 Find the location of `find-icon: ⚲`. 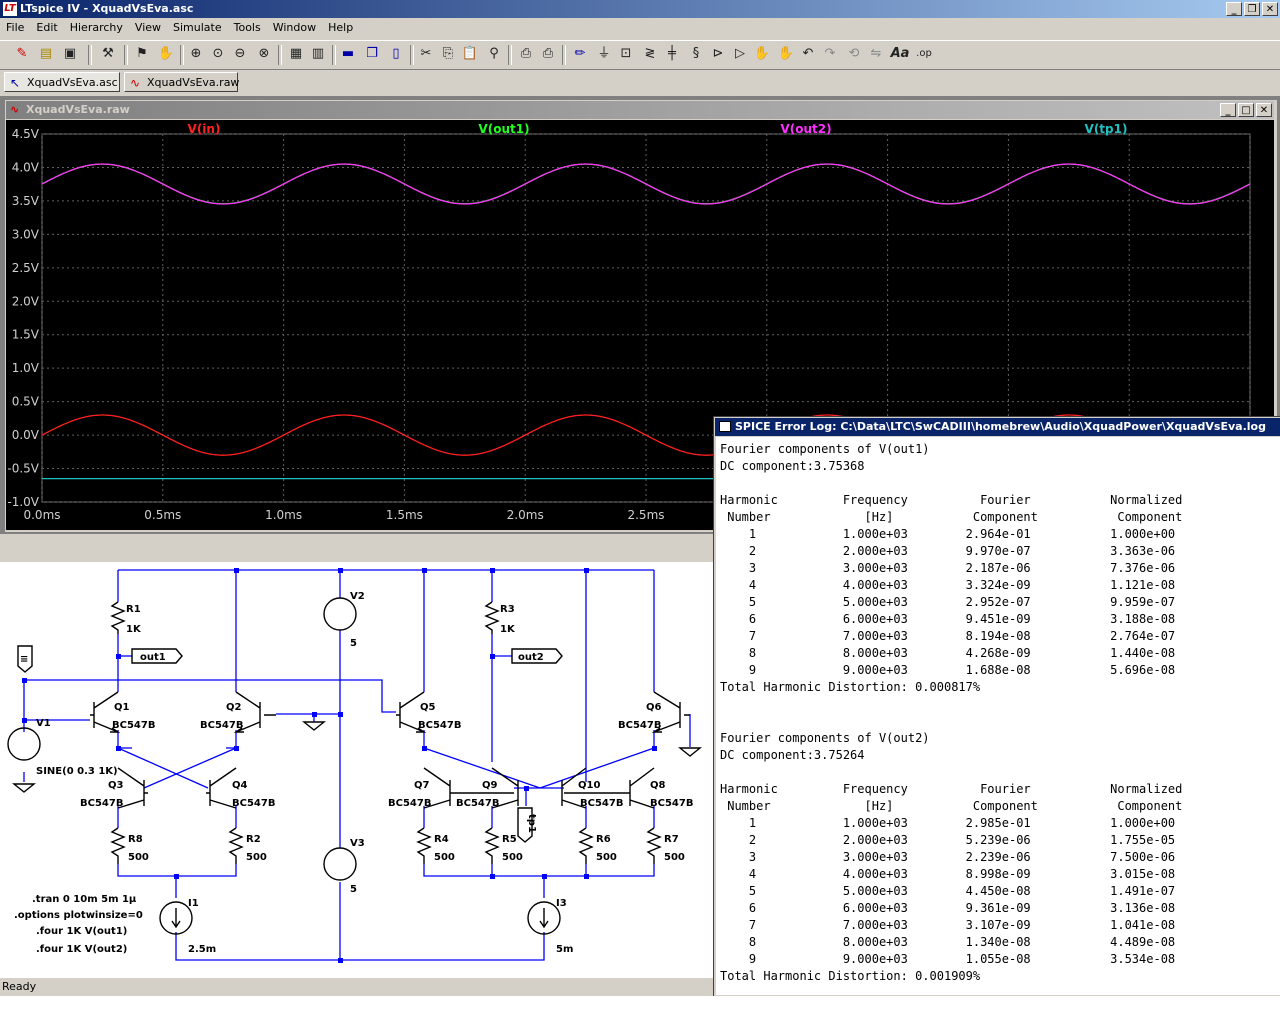

find-icon: ⚲ is located at coordinates (494, 54).